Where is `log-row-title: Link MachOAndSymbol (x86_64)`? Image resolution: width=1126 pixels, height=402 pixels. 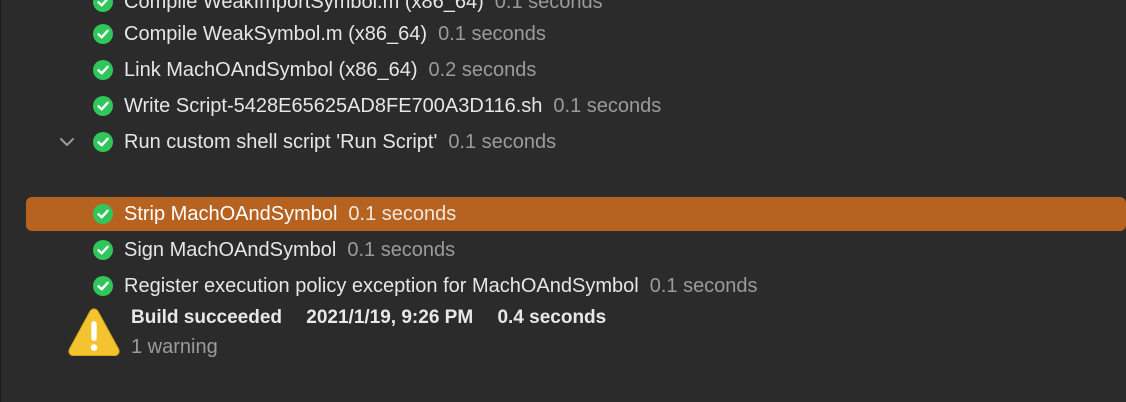 log-row-title: Link MachOAndSymbol (x86_64) is located at coordinates (271, 69).